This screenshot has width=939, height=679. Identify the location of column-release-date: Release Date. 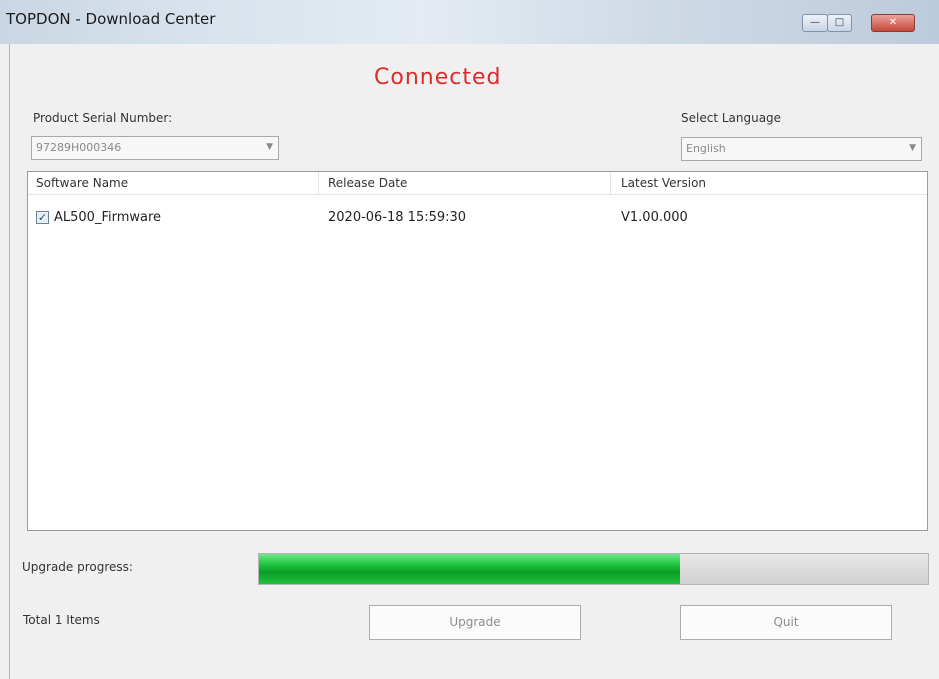
(367, 183).